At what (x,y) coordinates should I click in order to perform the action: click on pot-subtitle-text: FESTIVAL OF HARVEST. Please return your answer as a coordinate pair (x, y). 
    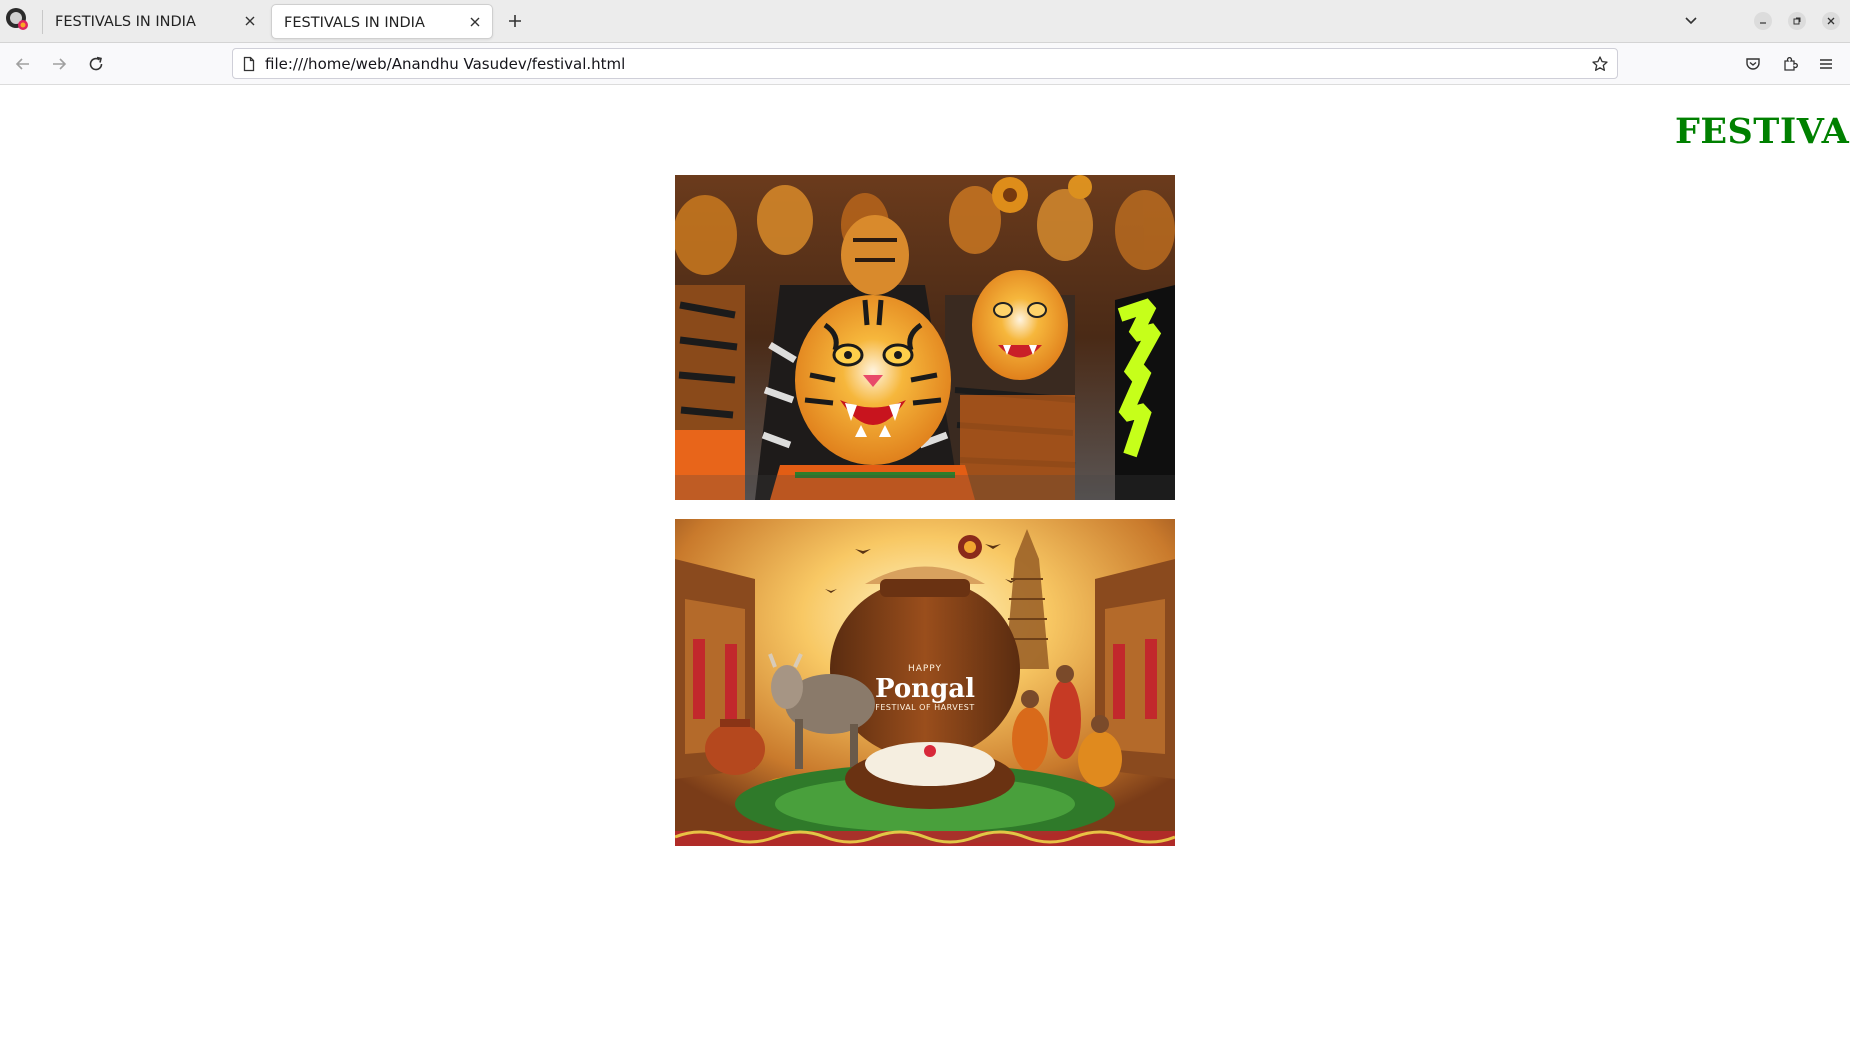
    Looking at the image, I should click on (924, 707).